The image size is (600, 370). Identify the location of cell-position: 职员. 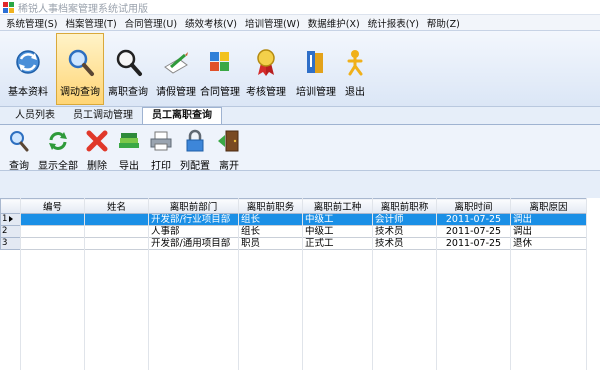
(270, 243).